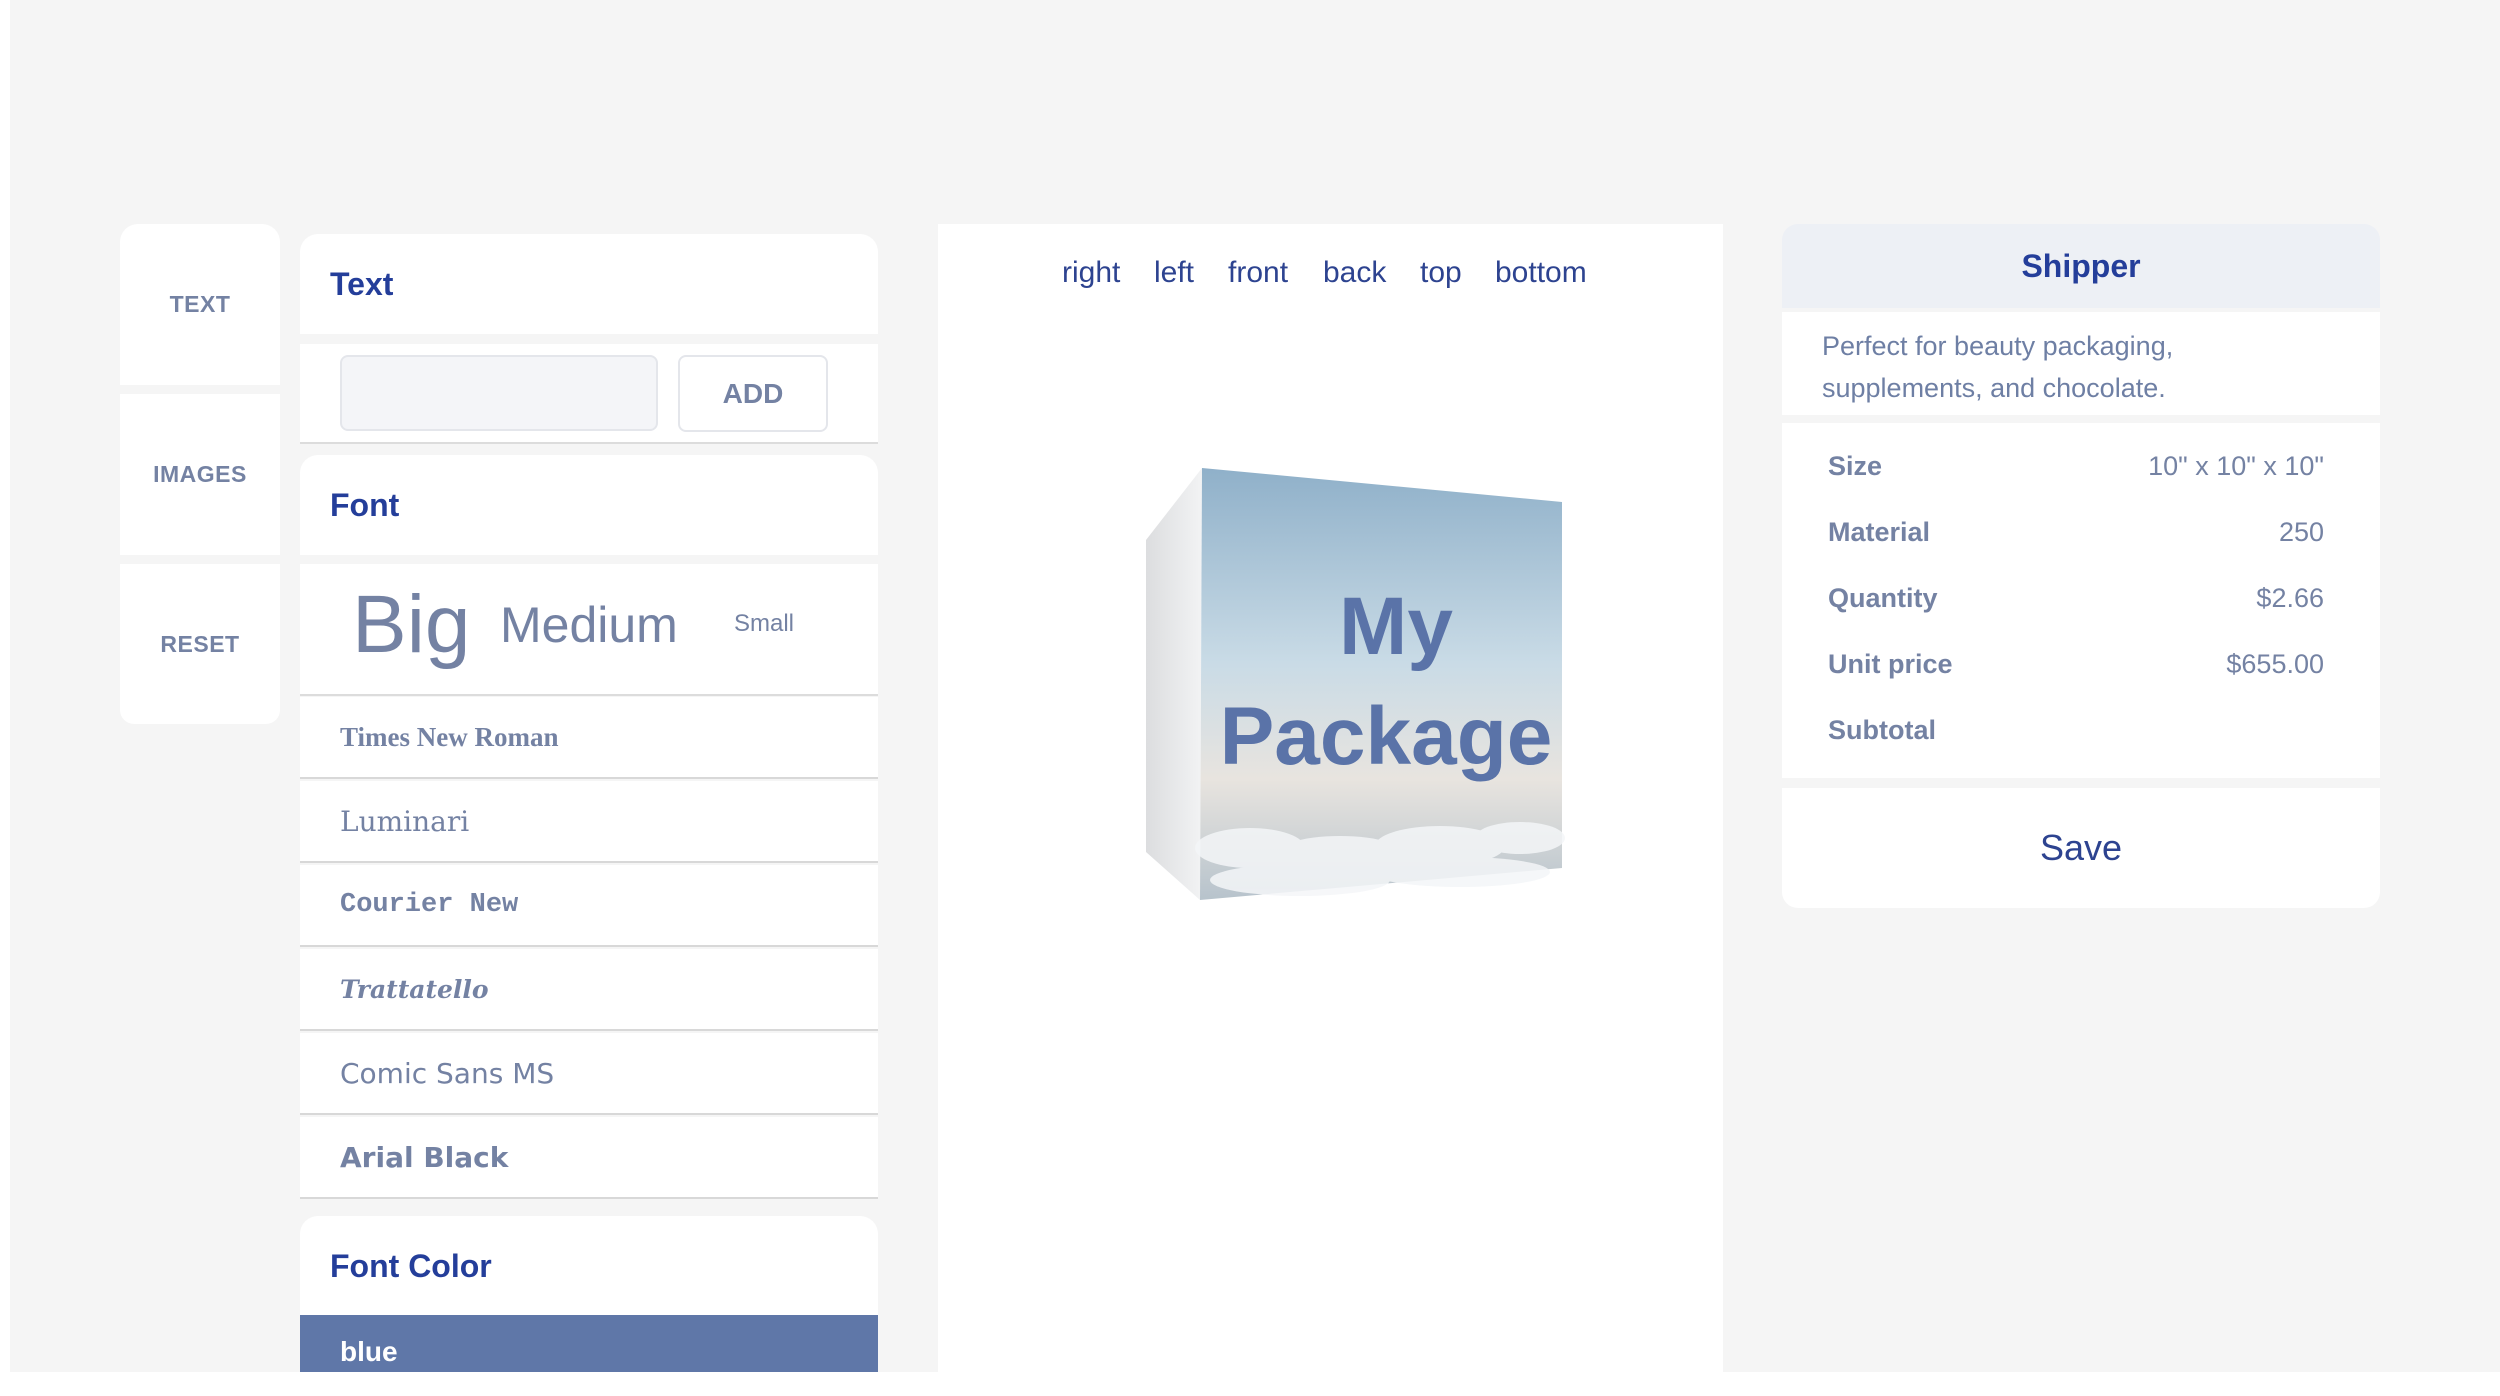 The image size is (2500, 1396). What do you see at coordinates (1882, 730) in the screenshot?
I see `spec-subtotal-label: Subtotal` at bounding box center [1882, 730].